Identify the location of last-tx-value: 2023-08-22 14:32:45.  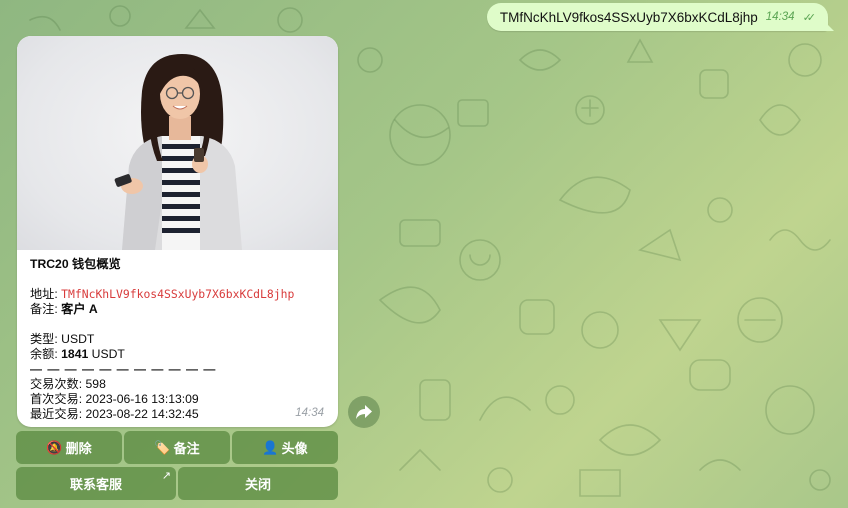
(142, 414).